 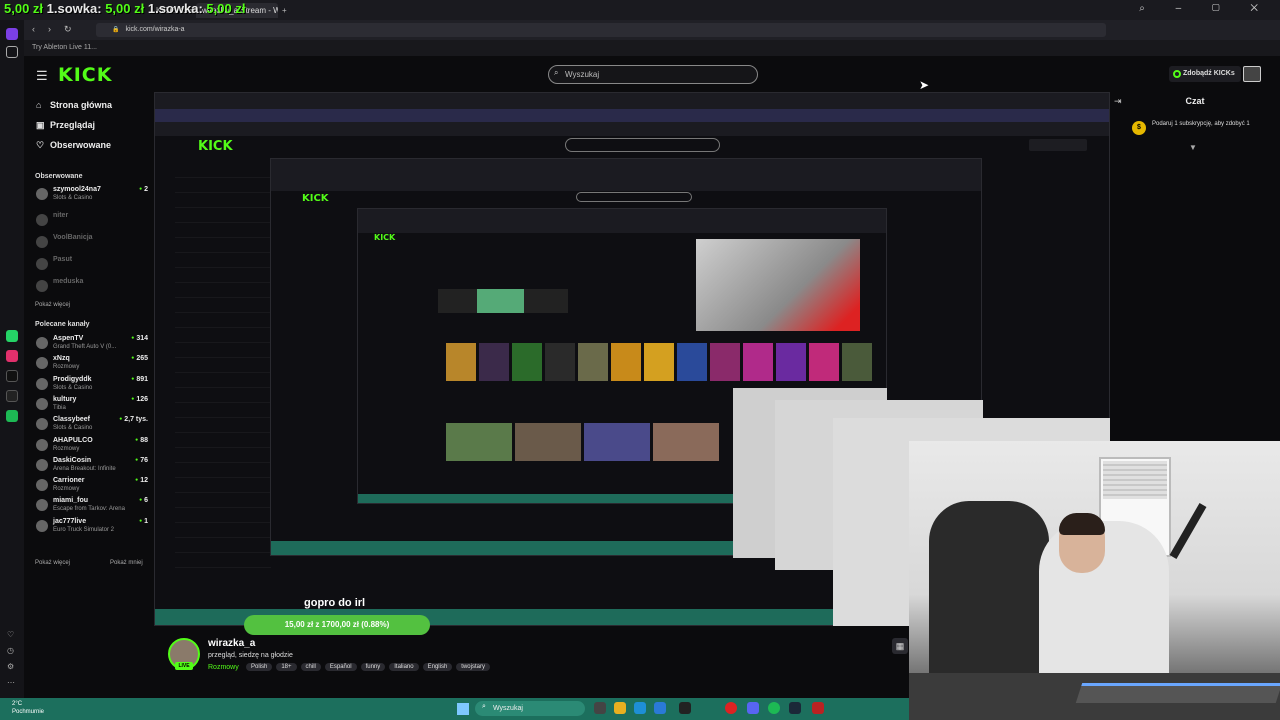 I want to click on sidebar-channel: AHAPULCORozmowy88, so click(x=92, y=446).